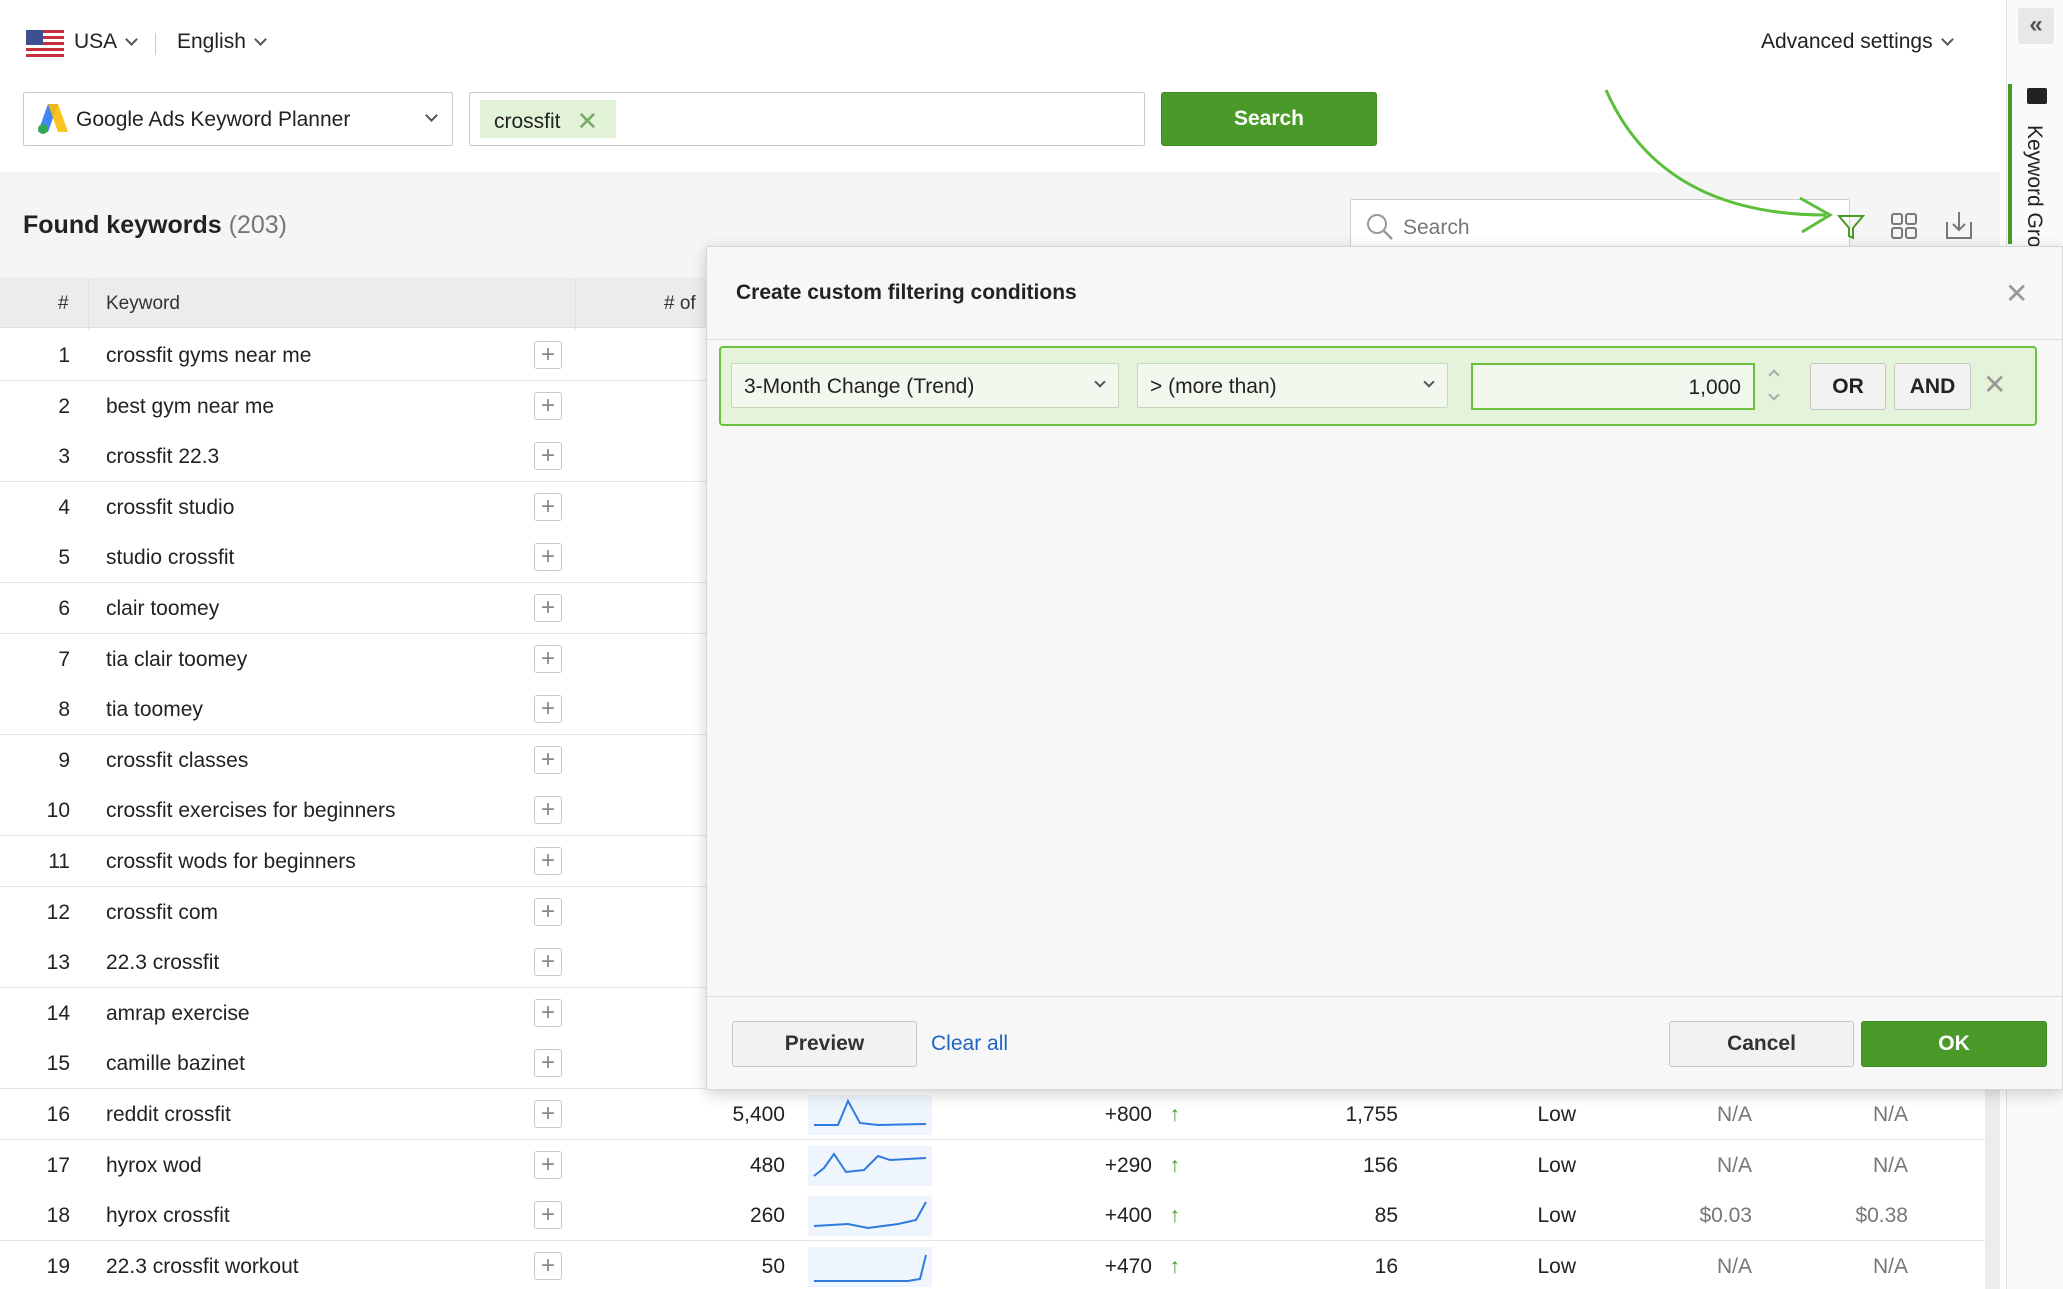 This screenshot has height=1289, width=2063. Describe the element at coordinates (177, 760) in the screenshot. I see `keyword-cell: crossfit classes` at that location.